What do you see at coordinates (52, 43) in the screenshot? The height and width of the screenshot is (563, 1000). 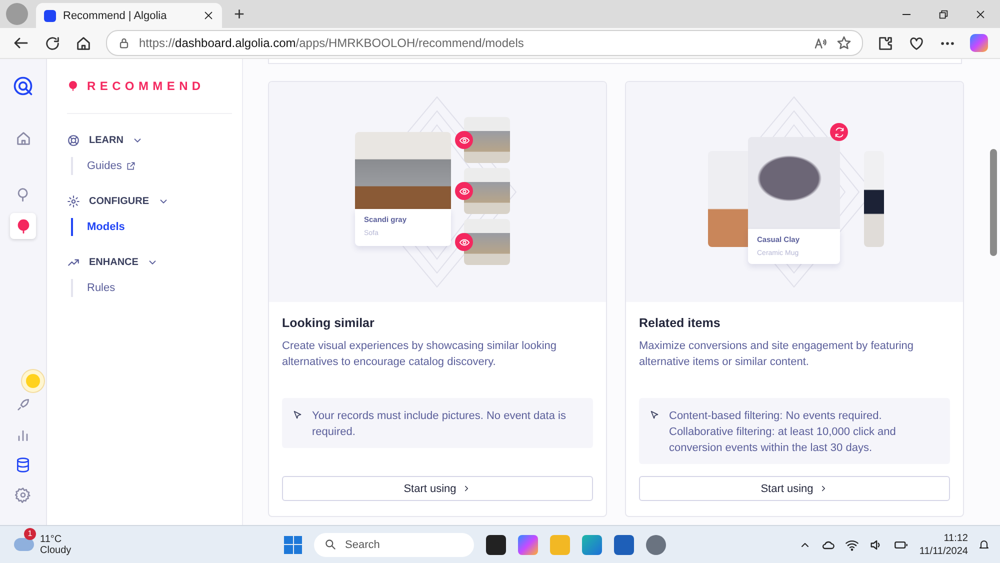 I see `reload-icon` at bounding box center [52, 43].